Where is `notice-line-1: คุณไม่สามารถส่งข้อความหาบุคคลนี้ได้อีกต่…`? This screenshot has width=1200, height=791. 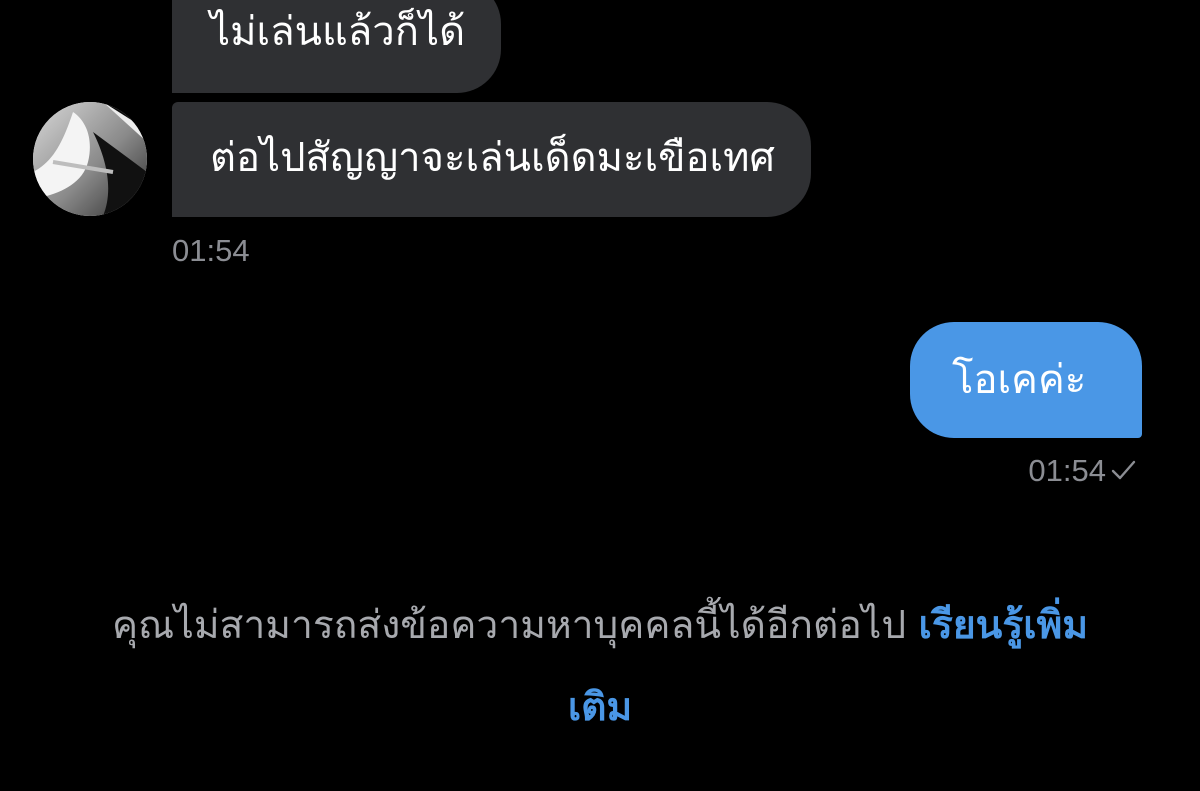 notice-line-1: คุณไม่สามารถส่งข้อความหาบุคคลนี้ได้อีกต่… is located at coordinates (600, 626).